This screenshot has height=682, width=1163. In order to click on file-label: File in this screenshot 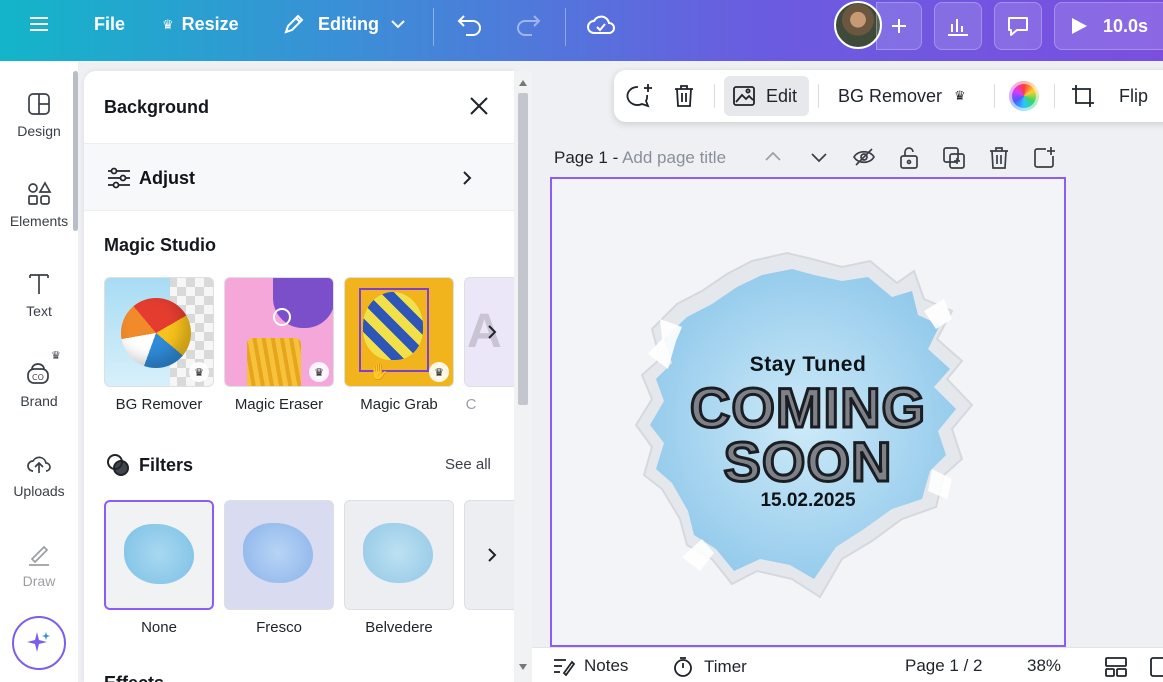, I will do `click(109, 24)`.